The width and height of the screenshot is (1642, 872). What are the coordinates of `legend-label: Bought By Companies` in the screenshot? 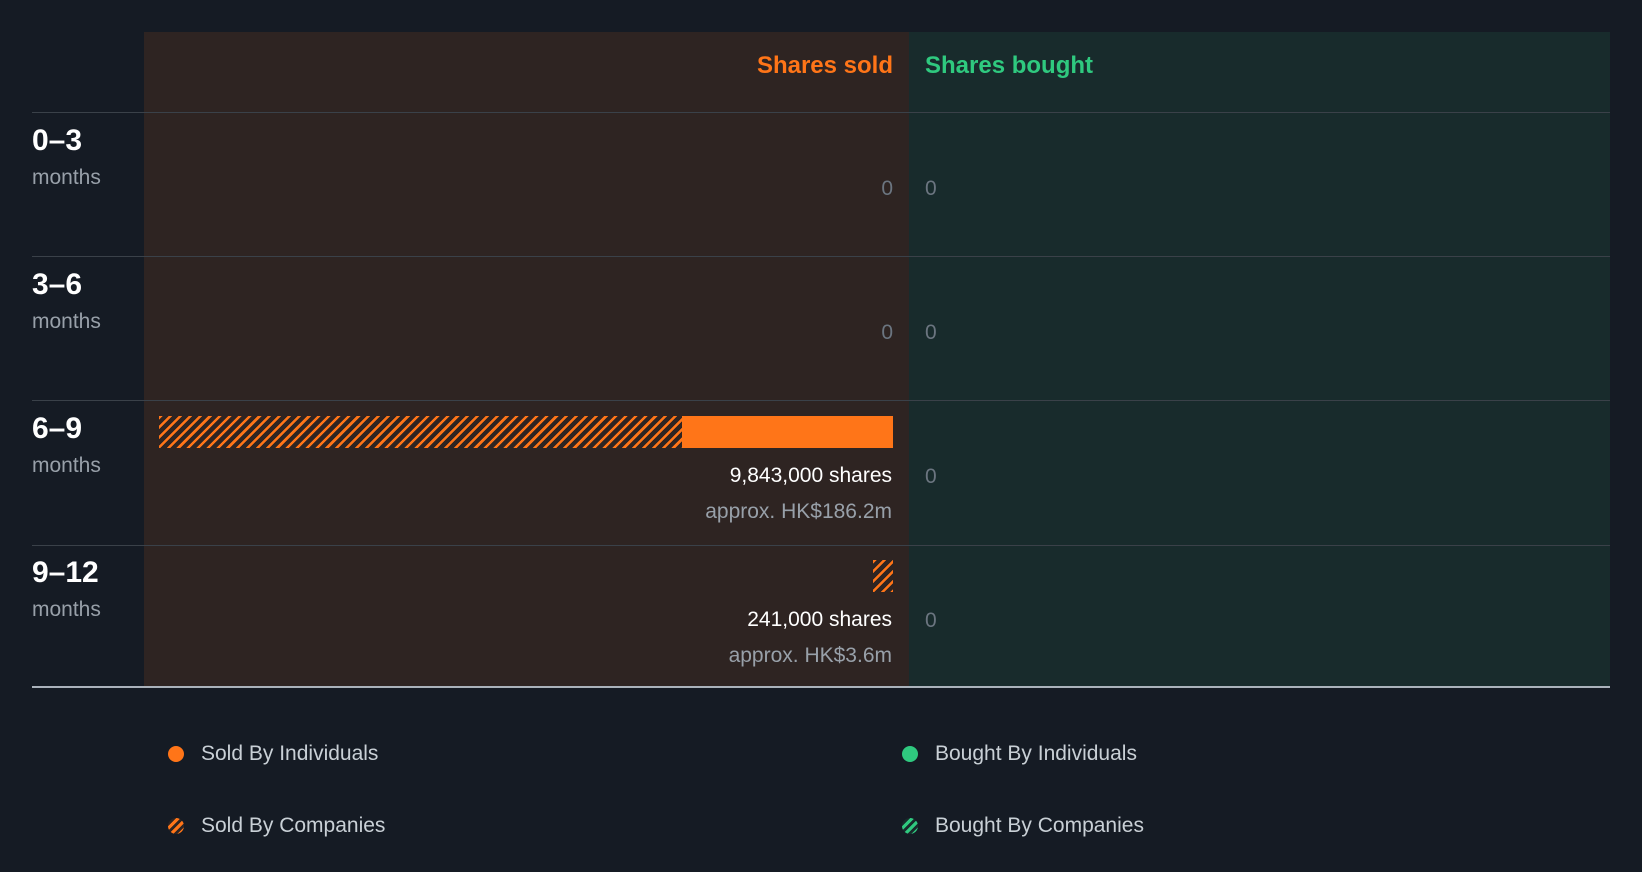 It's located at (1039, 825).